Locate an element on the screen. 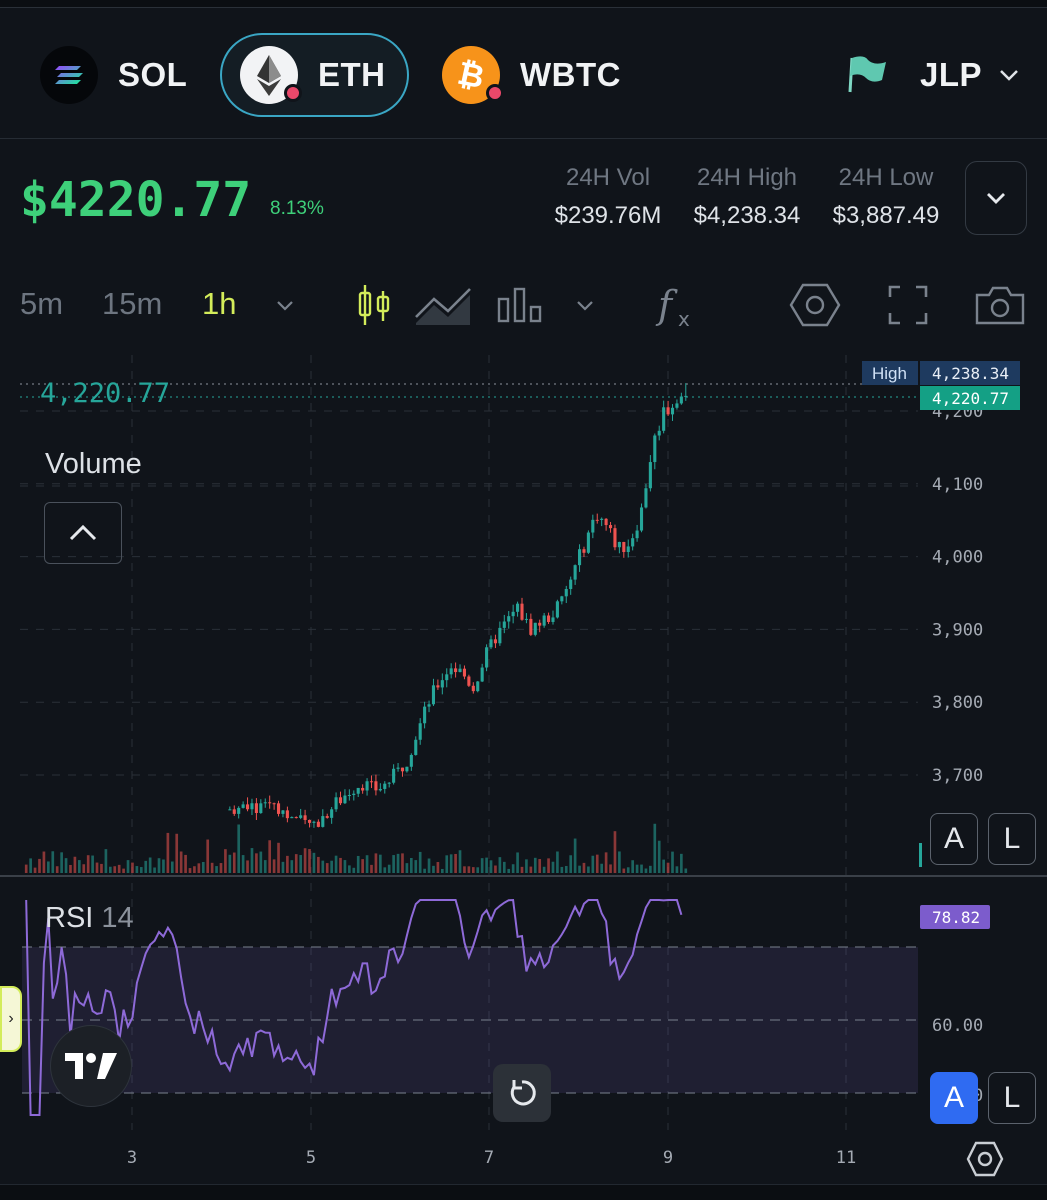 The height and width of the screenshot is (1200, 1047). token-sol: SOL is located at coordinates (113, 75).